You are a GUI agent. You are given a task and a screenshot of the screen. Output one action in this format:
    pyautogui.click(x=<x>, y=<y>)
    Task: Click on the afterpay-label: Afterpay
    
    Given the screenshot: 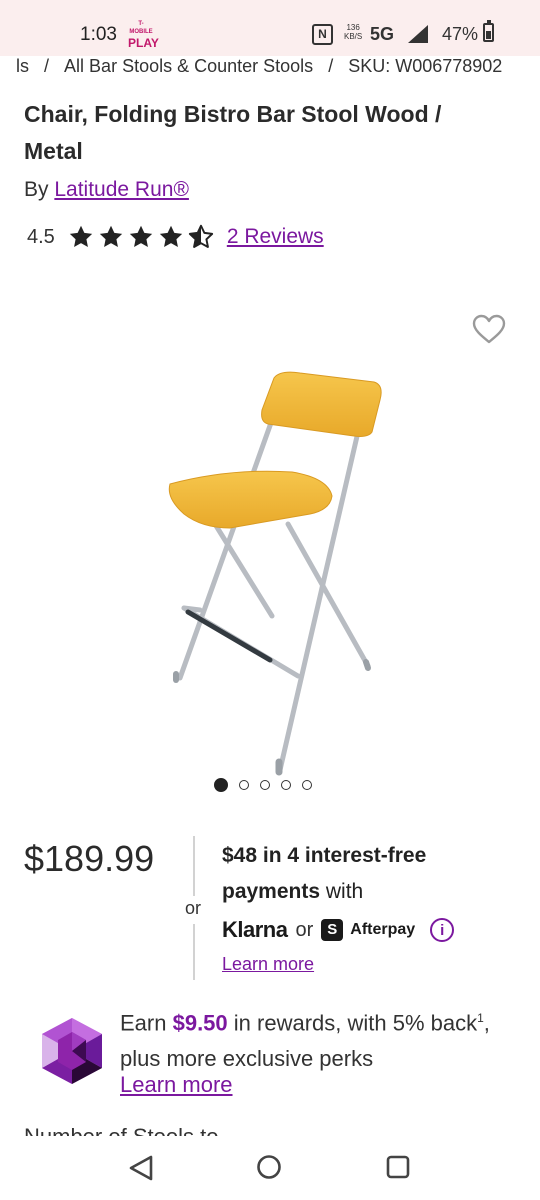 What is the action you would take?
    pyautogui.click(x=383, y=929)
    